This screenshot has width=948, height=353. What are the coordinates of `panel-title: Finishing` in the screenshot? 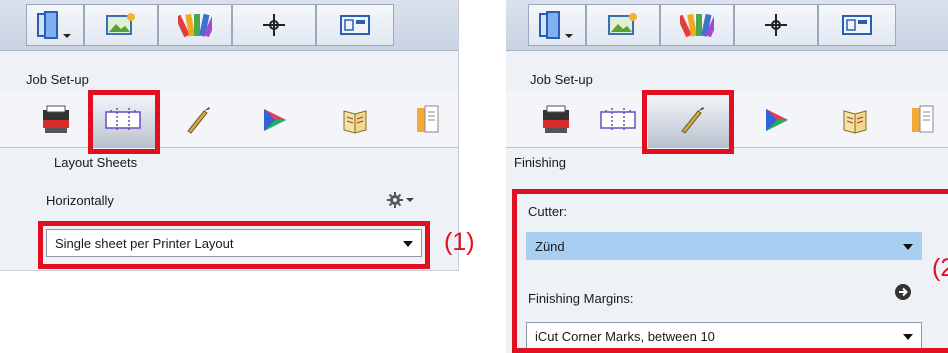 It's located at (540, 162).